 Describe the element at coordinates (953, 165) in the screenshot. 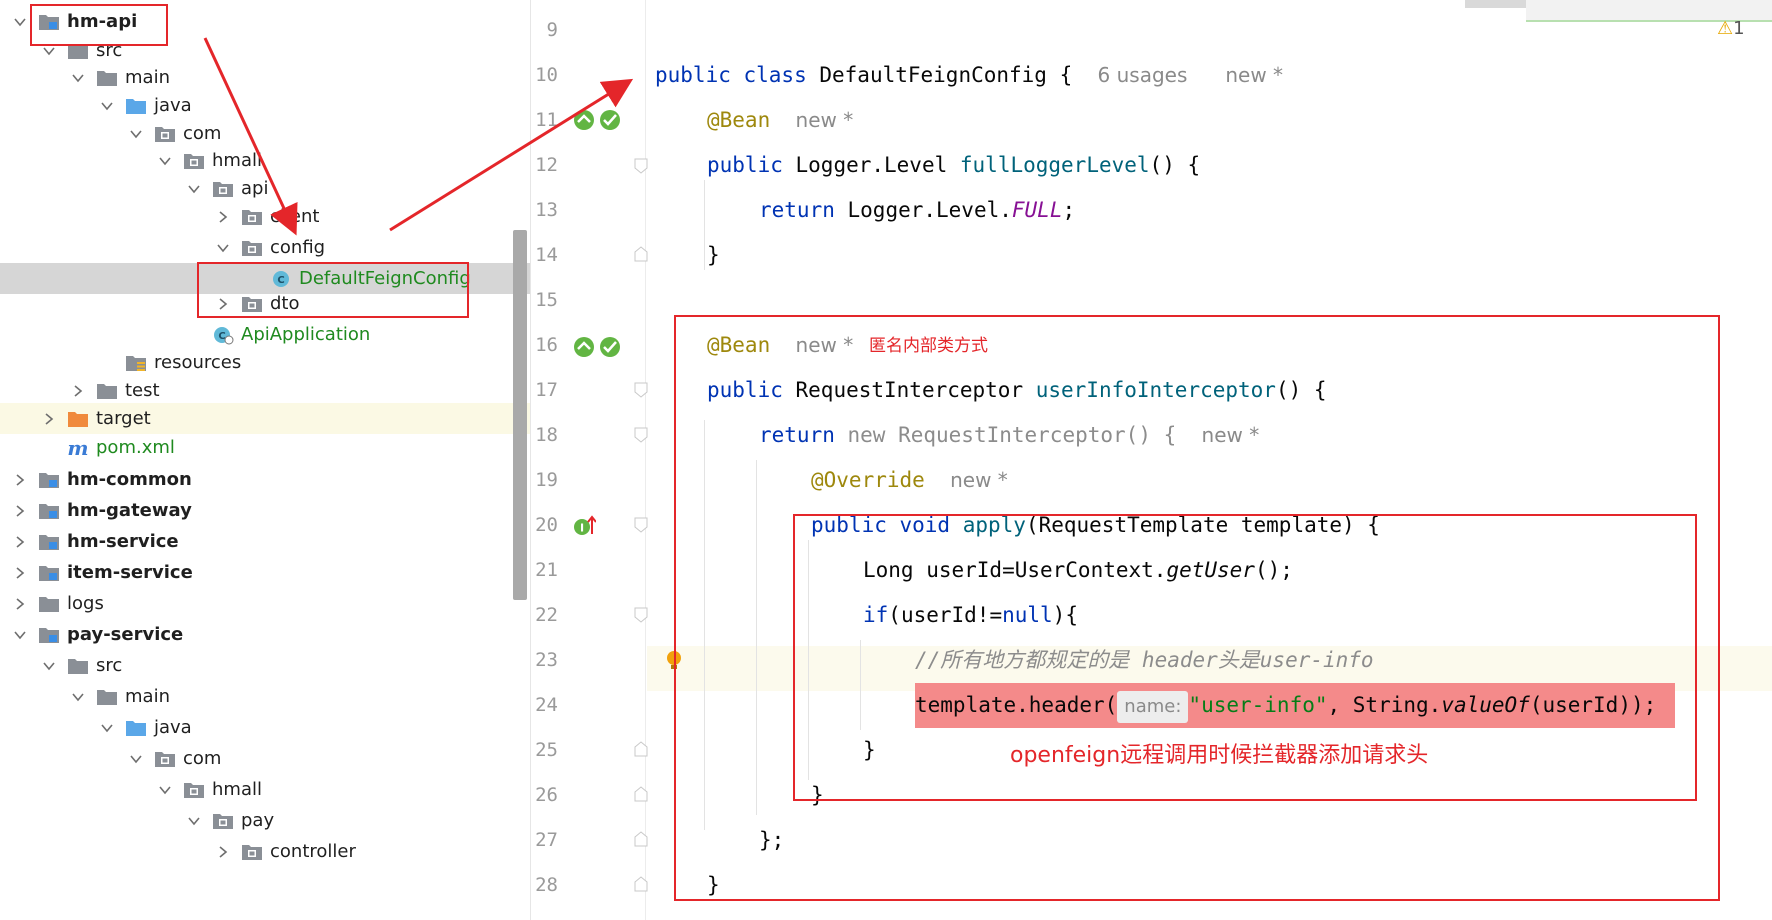

I see `code-line-12: public Logger.Level fullLoggerLevel() {` at that location.